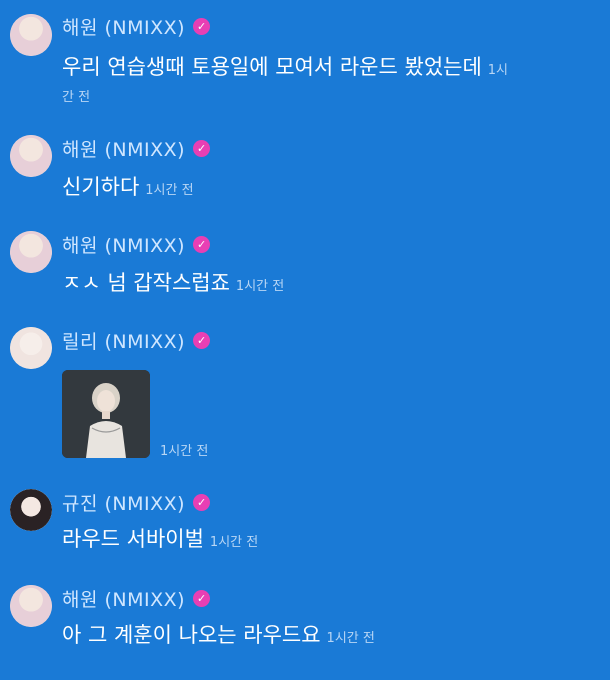 This screenshot has width=610, height=680. I want to click on message-text: 신기하다 1시간 전, so click(128, 189).